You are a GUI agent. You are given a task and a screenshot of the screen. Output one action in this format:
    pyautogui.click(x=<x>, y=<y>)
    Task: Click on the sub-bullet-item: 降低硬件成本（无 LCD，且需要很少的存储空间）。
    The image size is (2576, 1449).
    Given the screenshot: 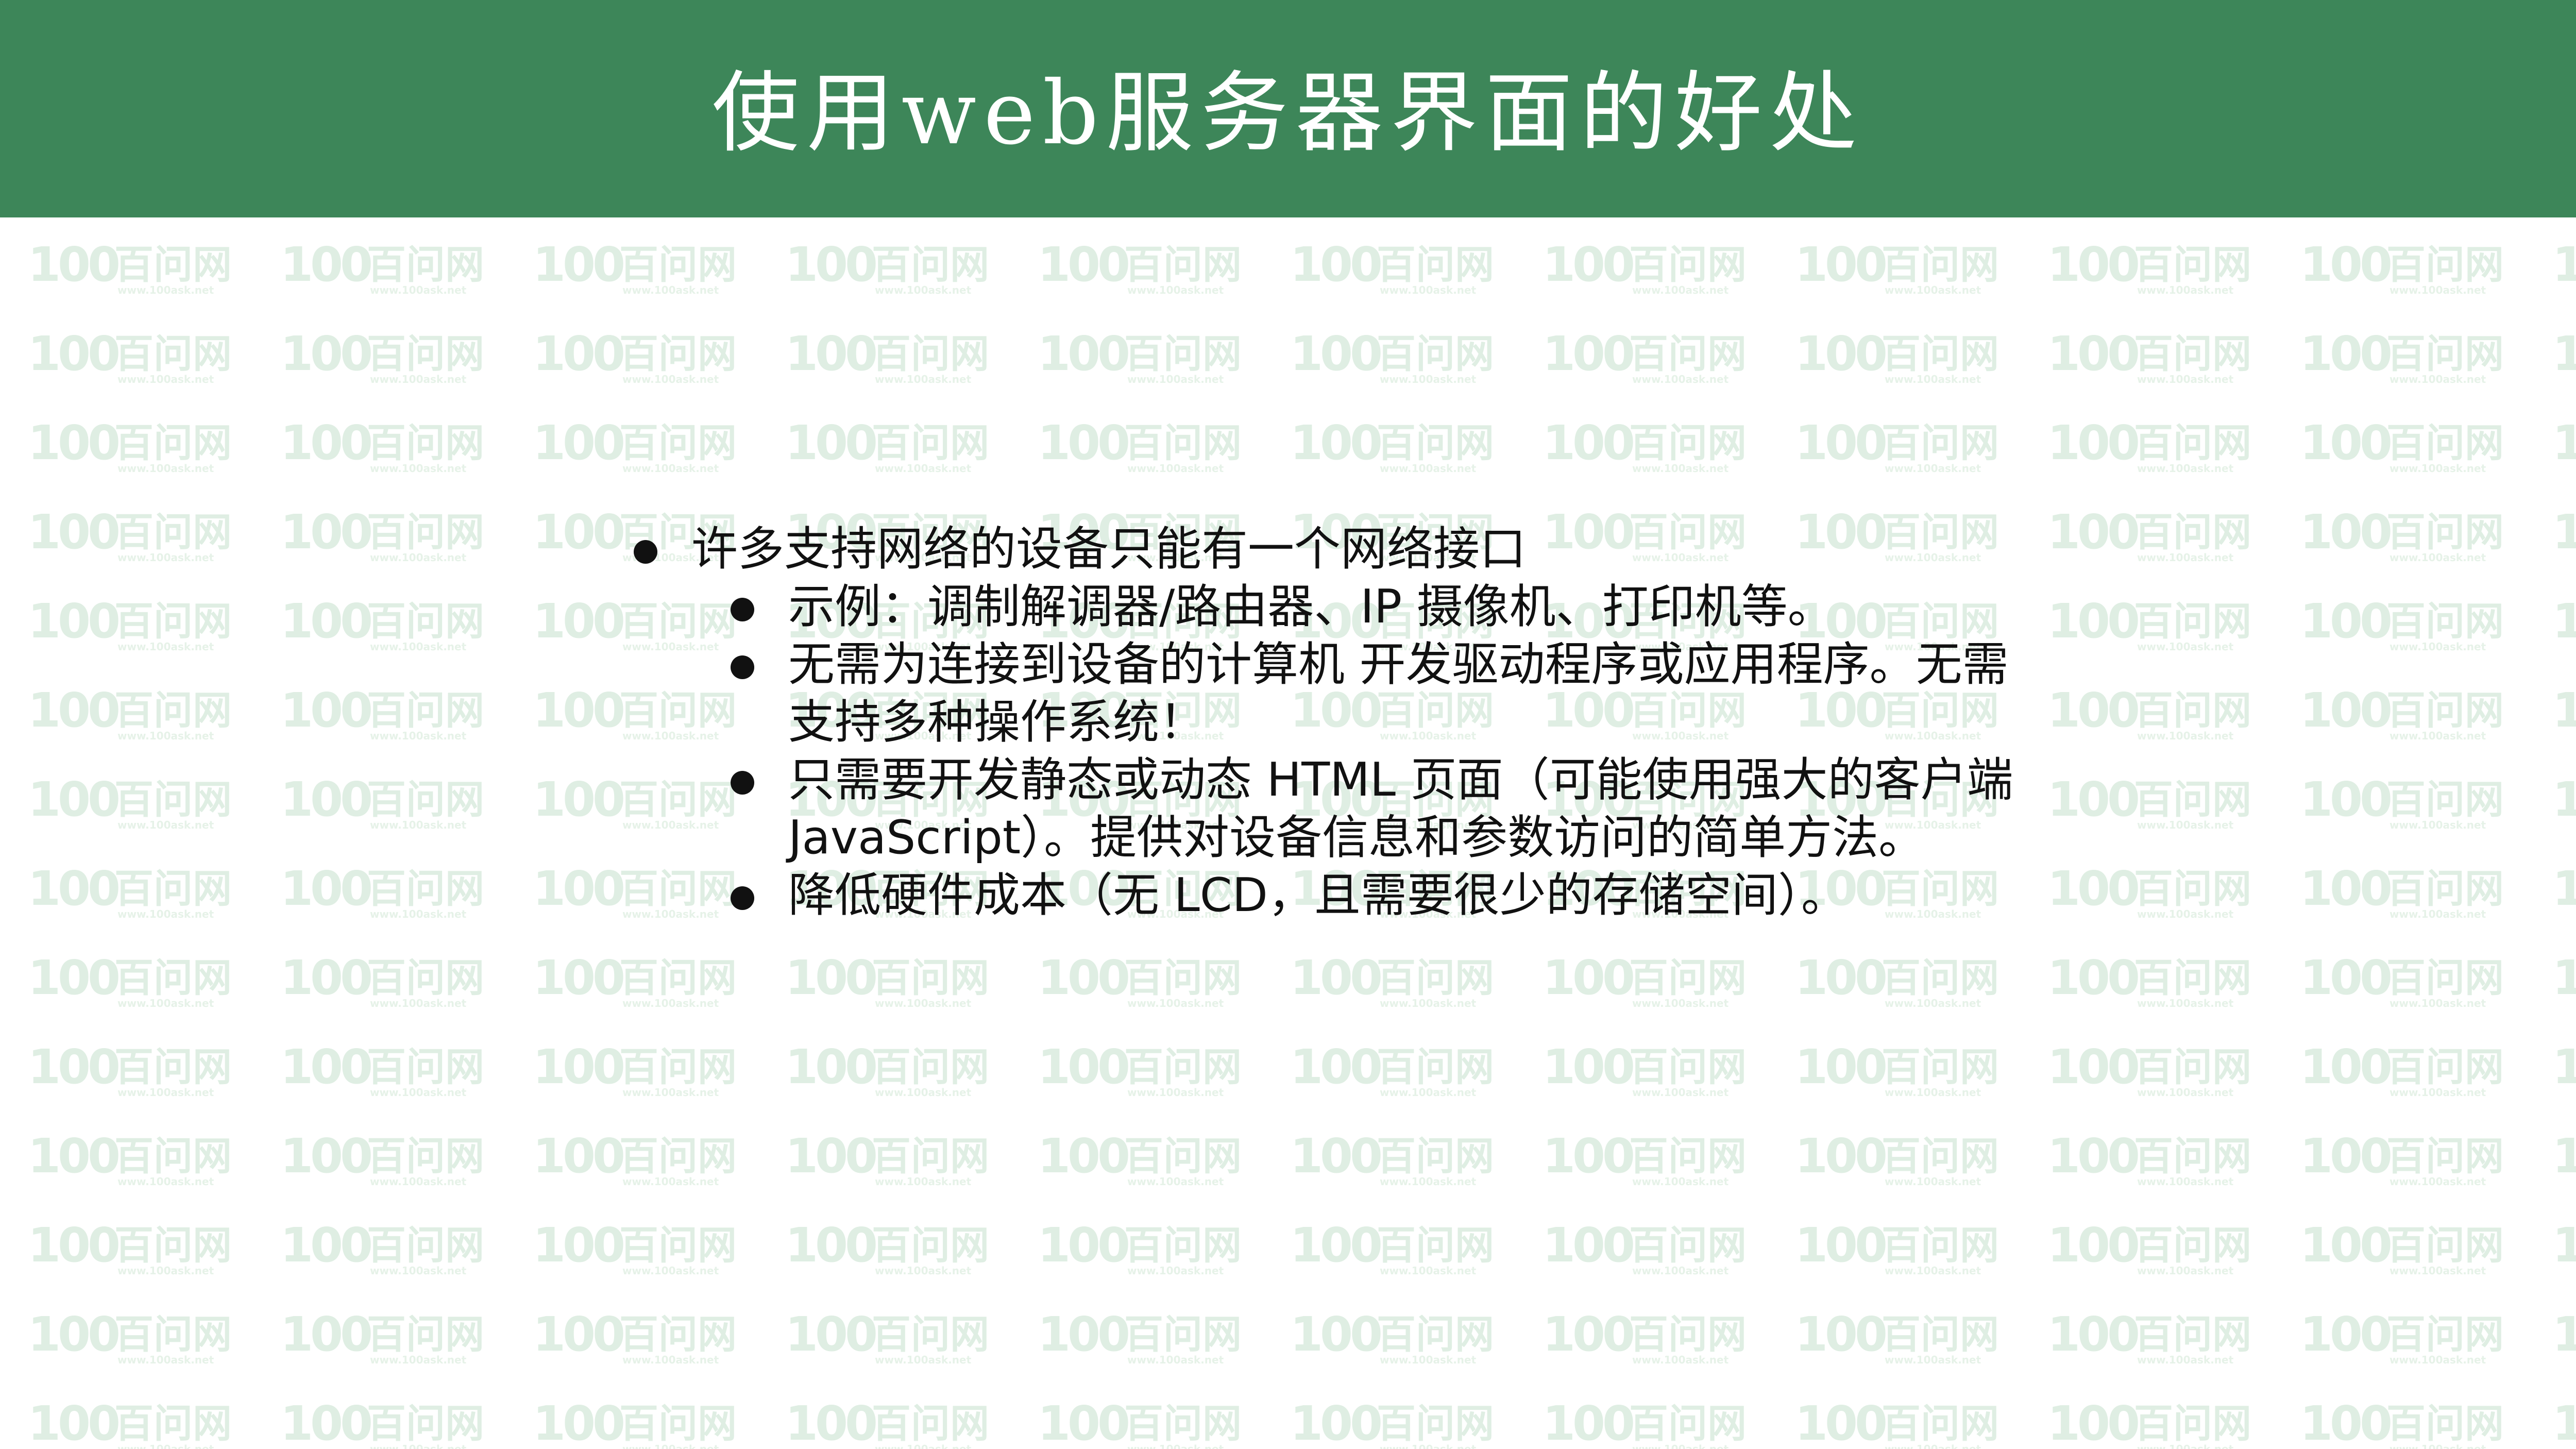 What is the action you would take?
    pyautogui.click(x=1323, y=895)
    